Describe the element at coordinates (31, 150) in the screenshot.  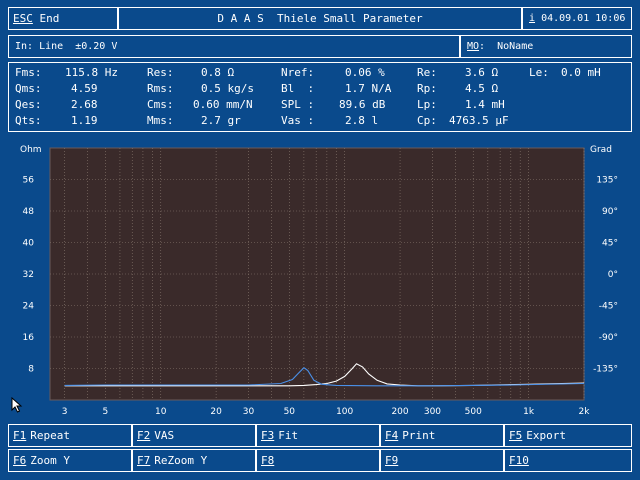
I see `y-axis-label: Ohm` at that location.